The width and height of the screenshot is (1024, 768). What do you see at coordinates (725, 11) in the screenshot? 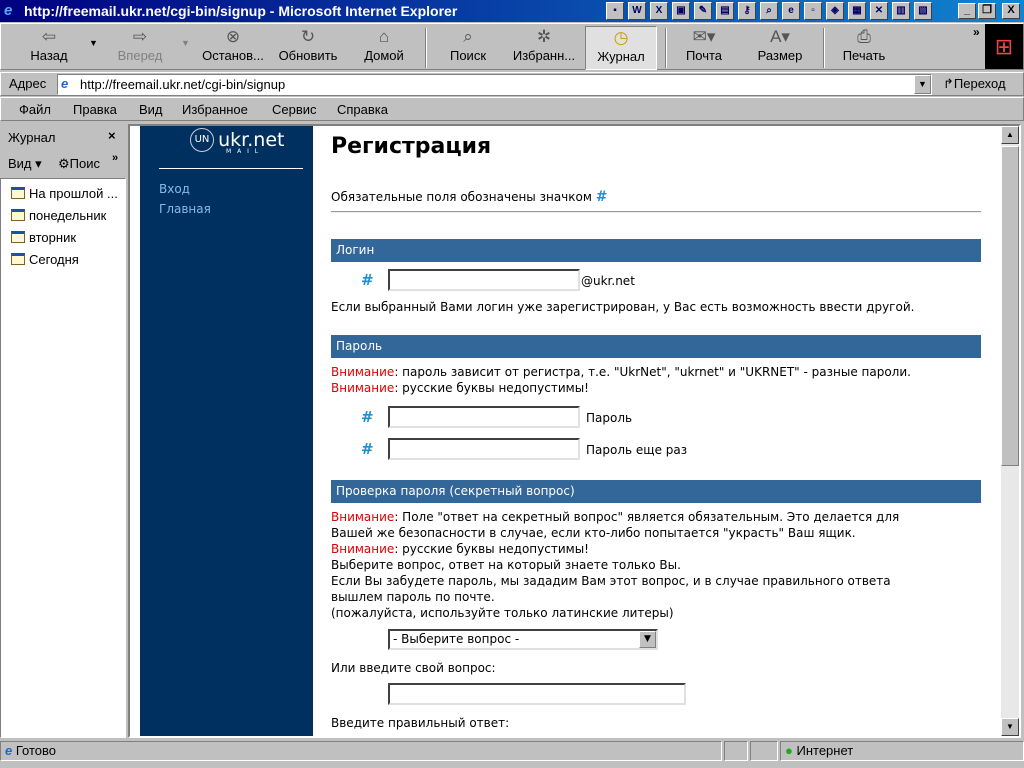
I see `tray-icon: ▤` at bounding box center [725, 11].